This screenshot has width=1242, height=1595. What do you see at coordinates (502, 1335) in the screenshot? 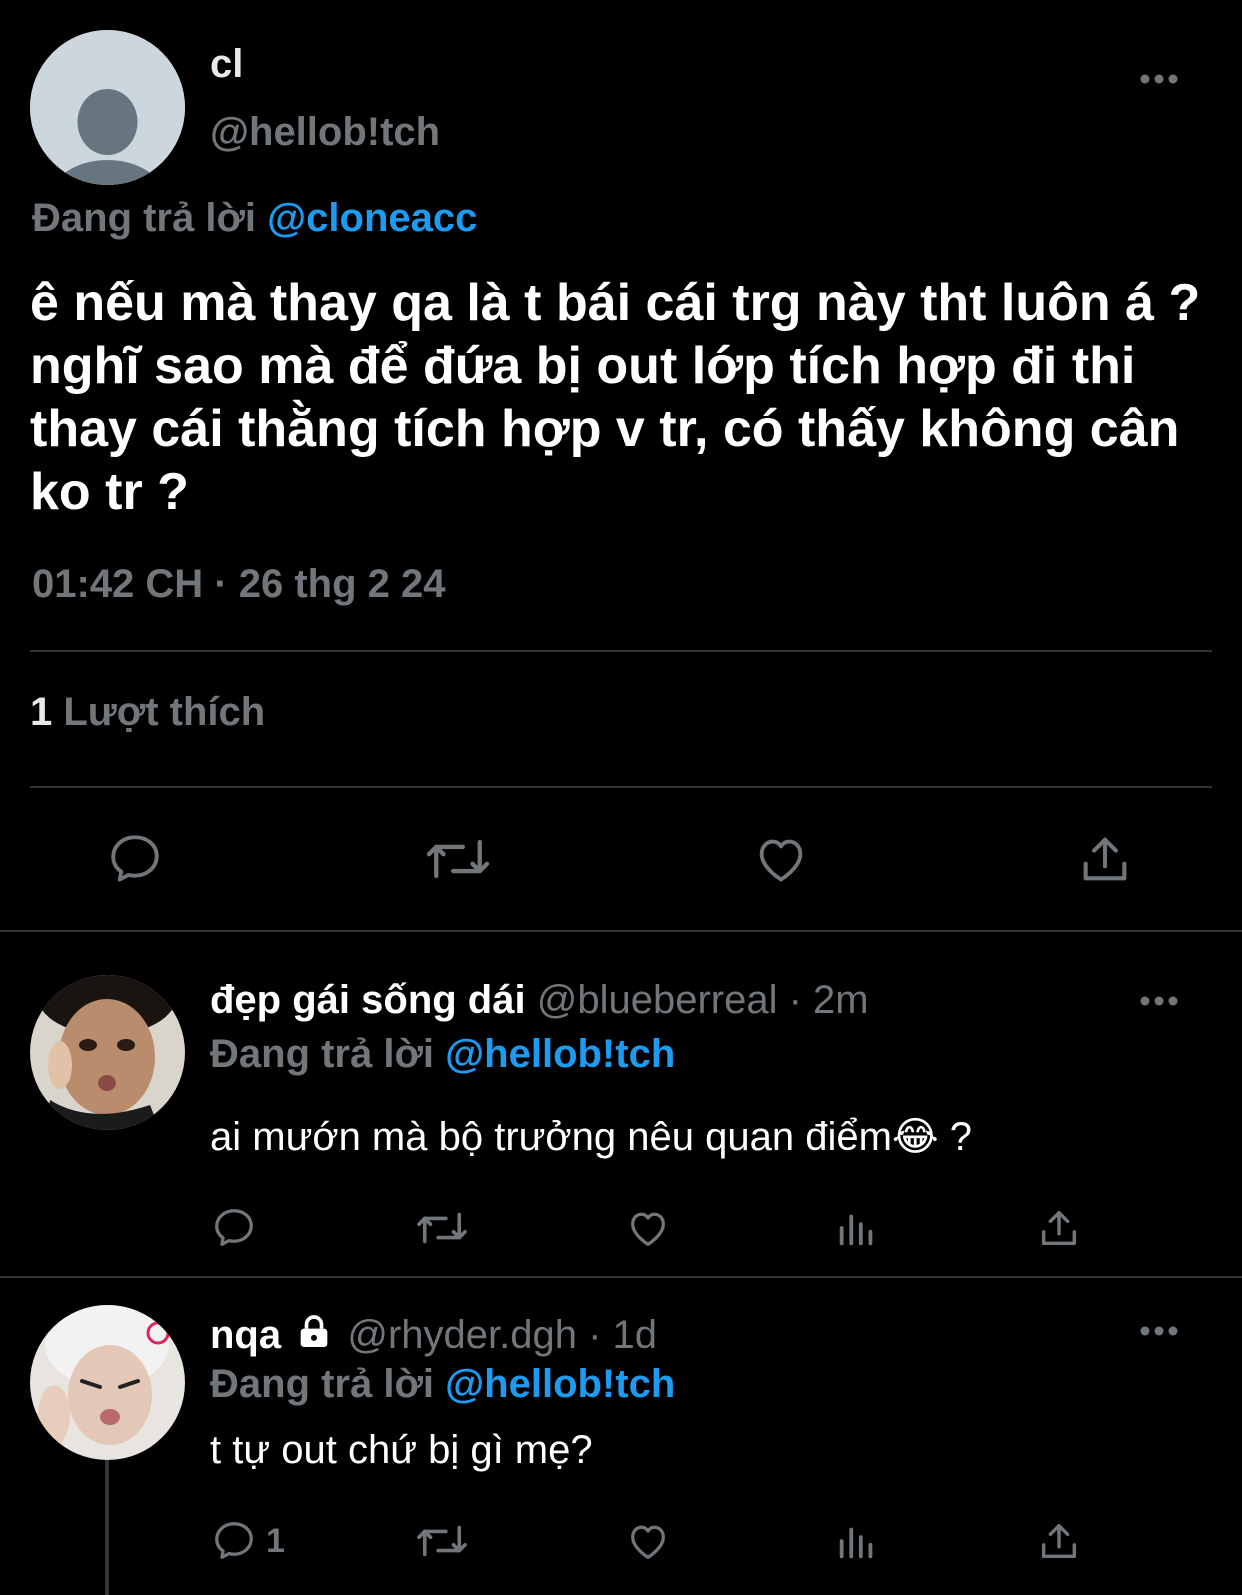
I see `reply-author-handle: @rhyder.dgh · 1d` at bounding box center [502, 1335].